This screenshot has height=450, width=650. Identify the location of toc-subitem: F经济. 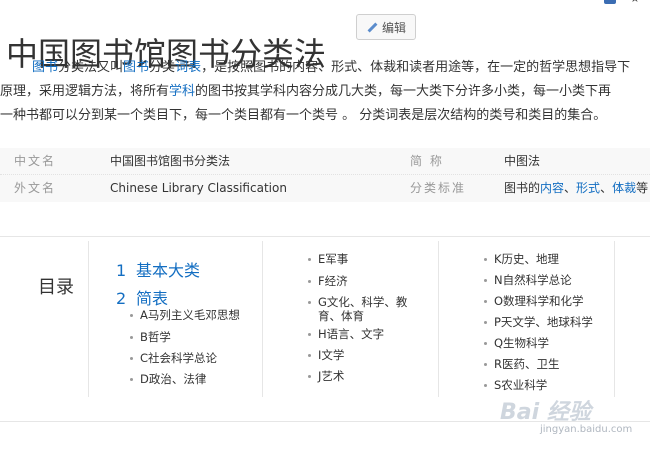
(328, 281).